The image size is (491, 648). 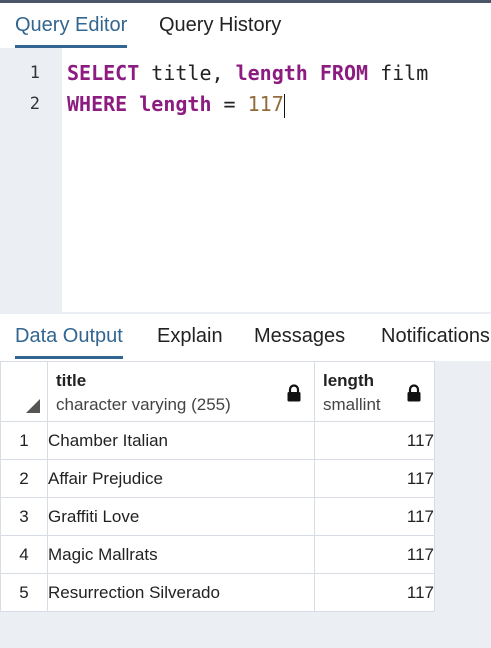 I want to click on code-line-1: SELECT title, length FROM film, so click(x=247, y=73).